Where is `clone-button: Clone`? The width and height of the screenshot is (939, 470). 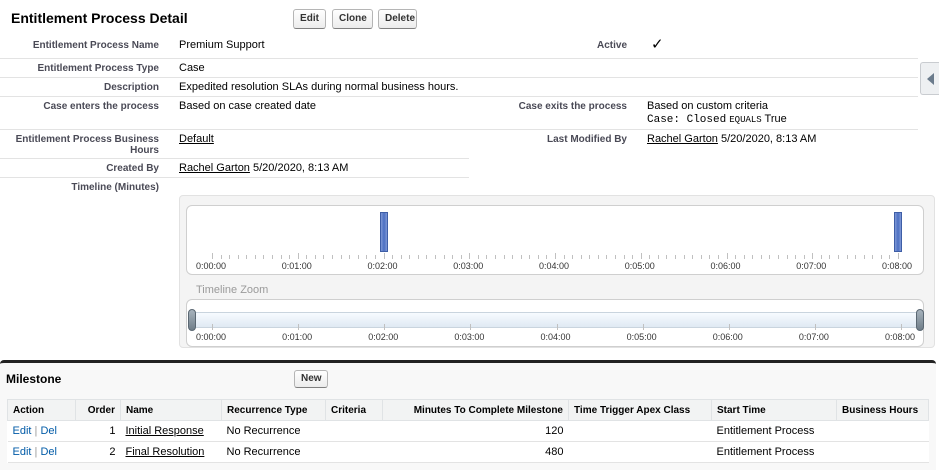 clone-button: Clone is located at coordinates (352, 19).